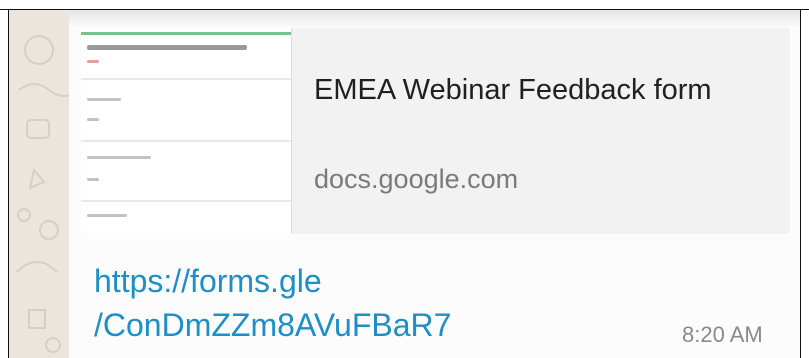 The height and width of the screenshot is (358, 809). I want to click on doodle-pattern-icon, so click(42, 194).